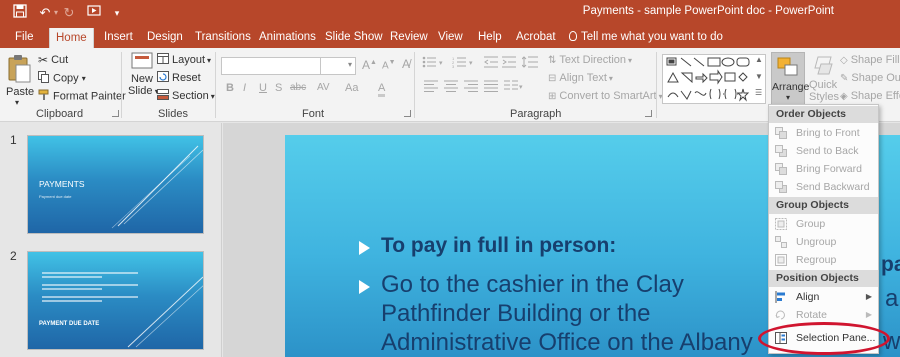  I want to click on bold-button: B, so click(230, 88).